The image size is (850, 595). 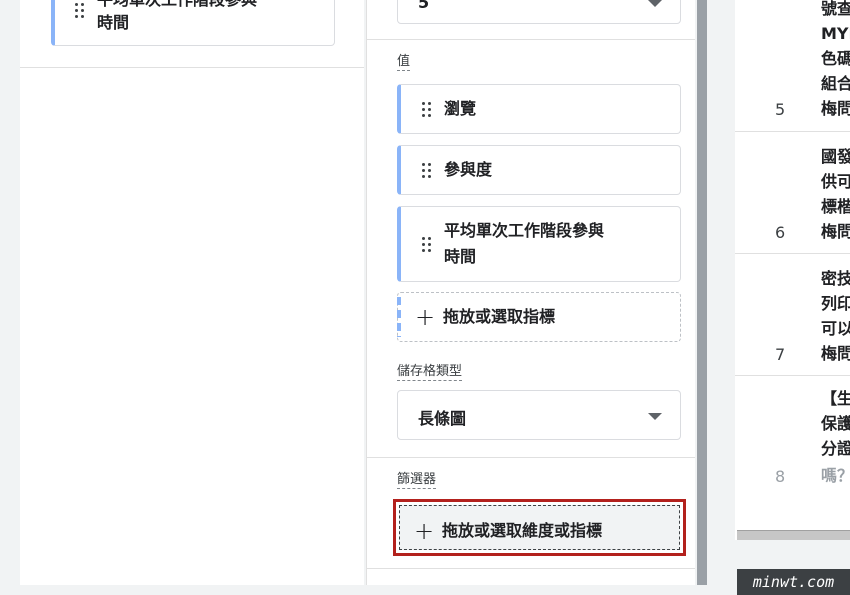 I want to click on value-chip-label-2: 時間, so click(x=460, y=256).